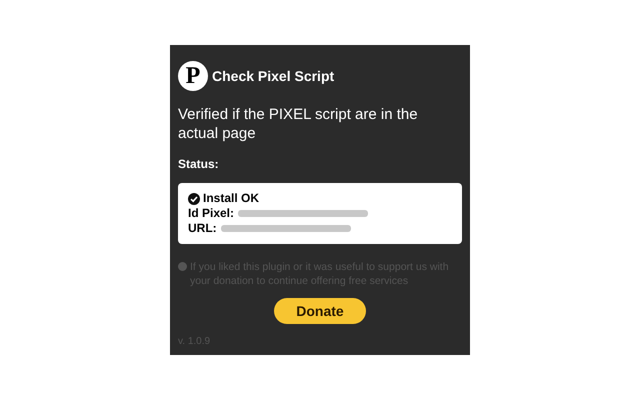  I want to click on logo-icon: P, so click(193, 76).